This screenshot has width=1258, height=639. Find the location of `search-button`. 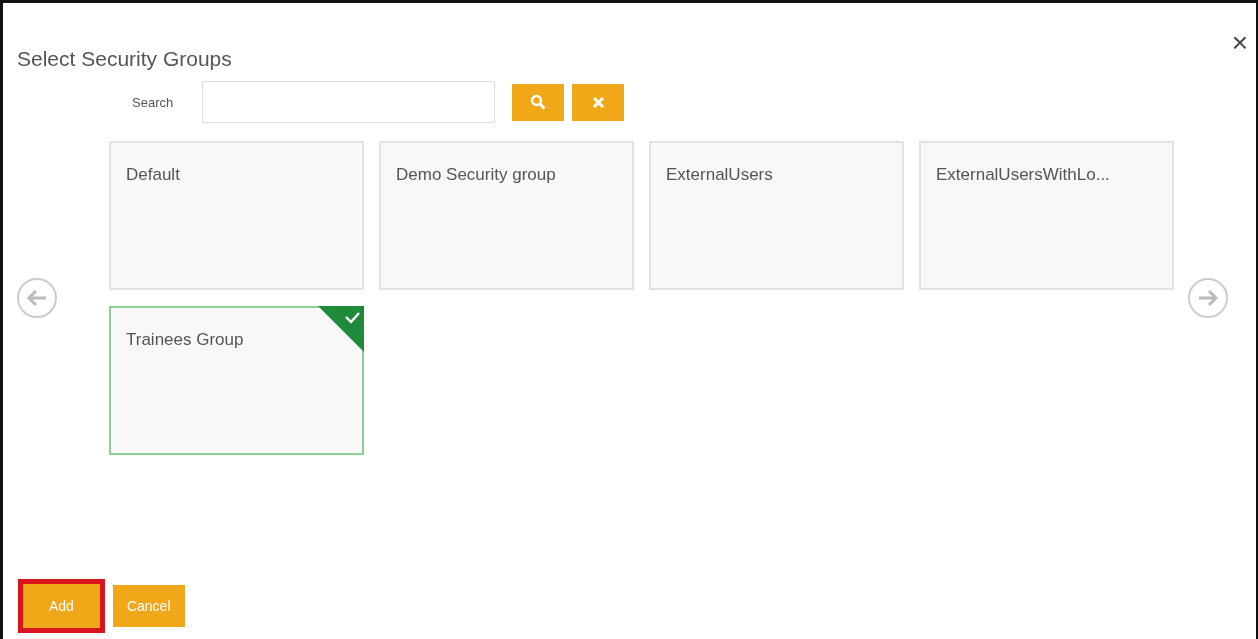

search-button is located at coordinates (538, 102).